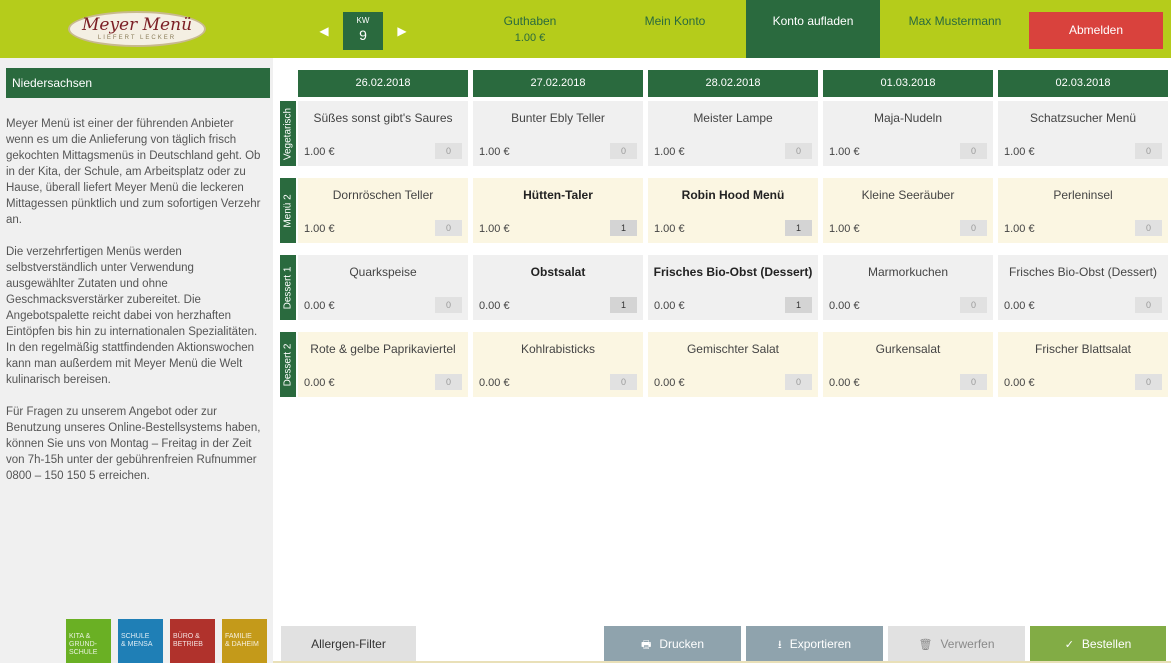  I want to click on menu-item-name: Gemischter Salat, so click(733, 349).